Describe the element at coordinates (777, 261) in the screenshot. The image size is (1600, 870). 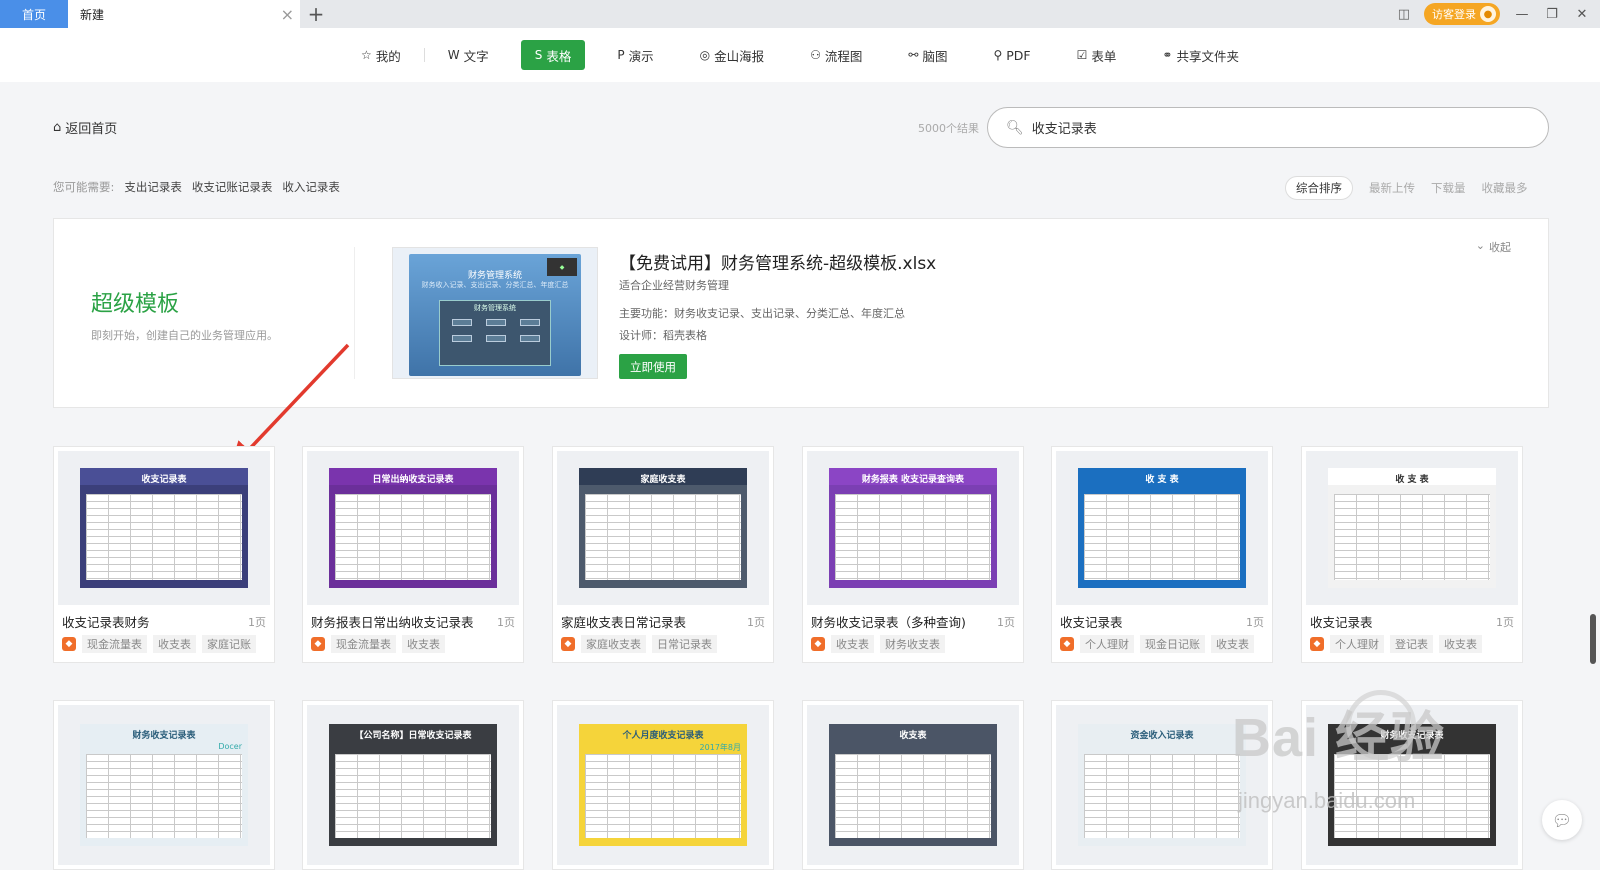
I see `template-title: 【免费试用】财务管理系统-超级模板.xlsx` at that location.